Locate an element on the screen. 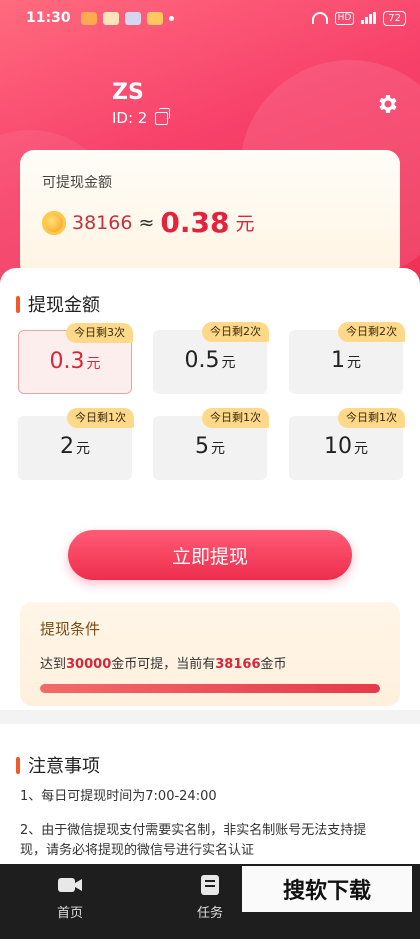 Image resolution: width=420 pixels, height=939 pixels. option-value: 0.3 is located at coordinates (67, 361).